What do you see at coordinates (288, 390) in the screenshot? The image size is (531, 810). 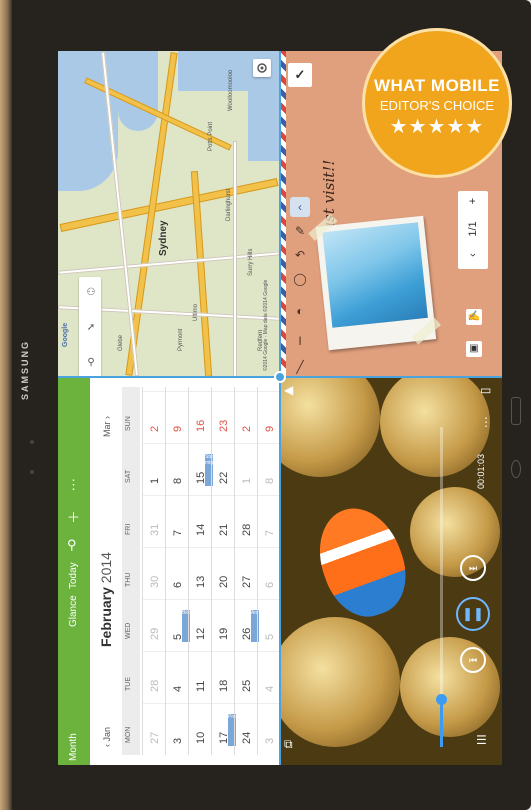 I see `volume-icon: ◀` at bounding box center [288, 390].